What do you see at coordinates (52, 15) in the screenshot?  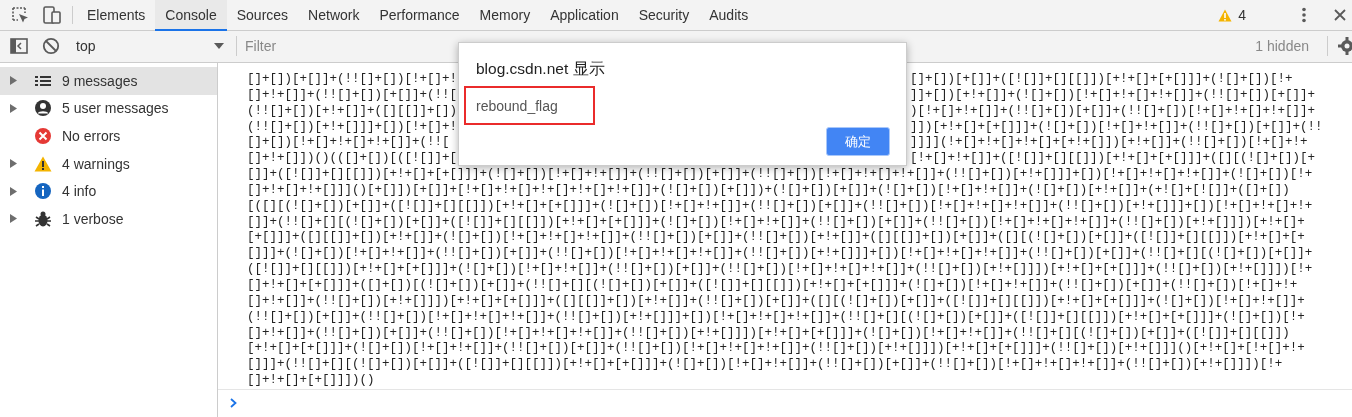 I see `device-toolbar-icon` at bounding box center [52, 15].